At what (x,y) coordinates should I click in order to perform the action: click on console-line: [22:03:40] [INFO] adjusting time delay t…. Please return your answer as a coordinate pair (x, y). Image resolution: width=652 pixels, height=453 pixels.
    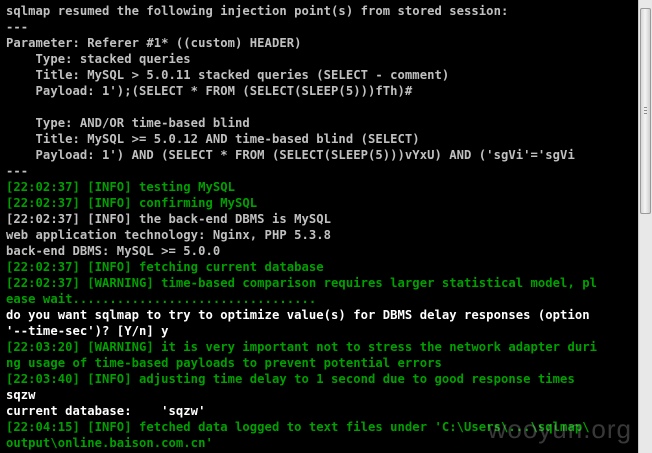
    Looking at the image, I should click on (290, 379).